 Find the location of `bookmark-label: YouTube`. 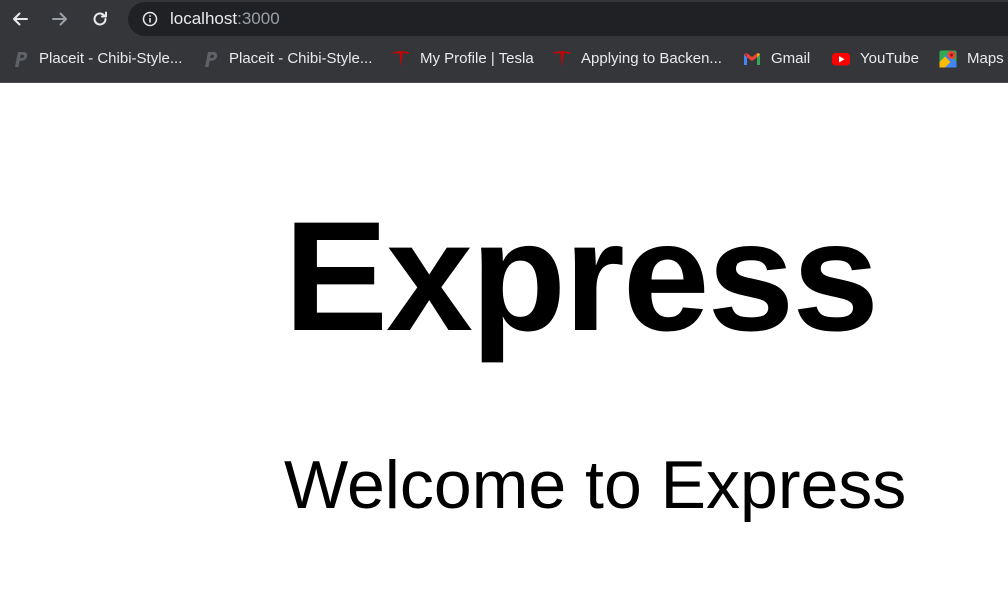

bookmark-label: YouTube is located at coordinates (889, 58).